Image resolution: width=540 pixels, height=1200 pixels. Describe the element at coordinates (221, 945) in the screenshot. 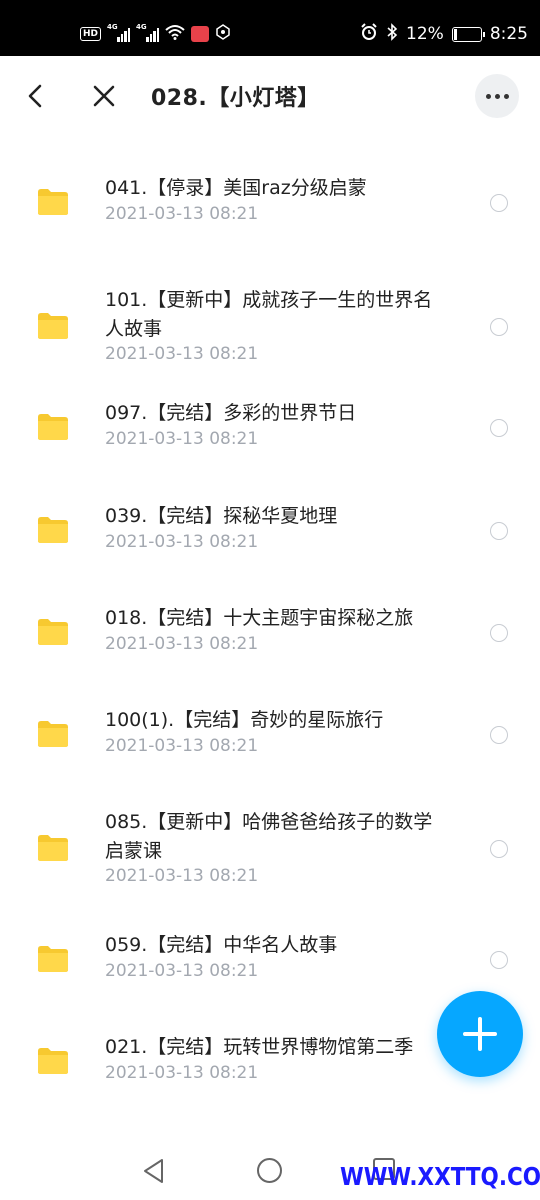

I see `file-name: 059.【完结】中华名人故事` at that location.